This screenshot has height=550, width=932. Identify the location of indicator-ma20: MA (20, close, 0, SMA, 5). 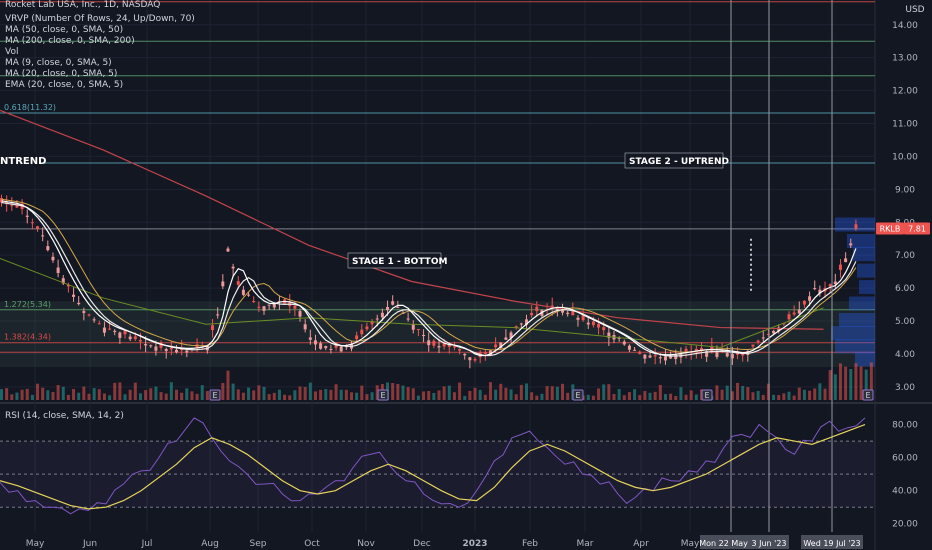
(61, 74).